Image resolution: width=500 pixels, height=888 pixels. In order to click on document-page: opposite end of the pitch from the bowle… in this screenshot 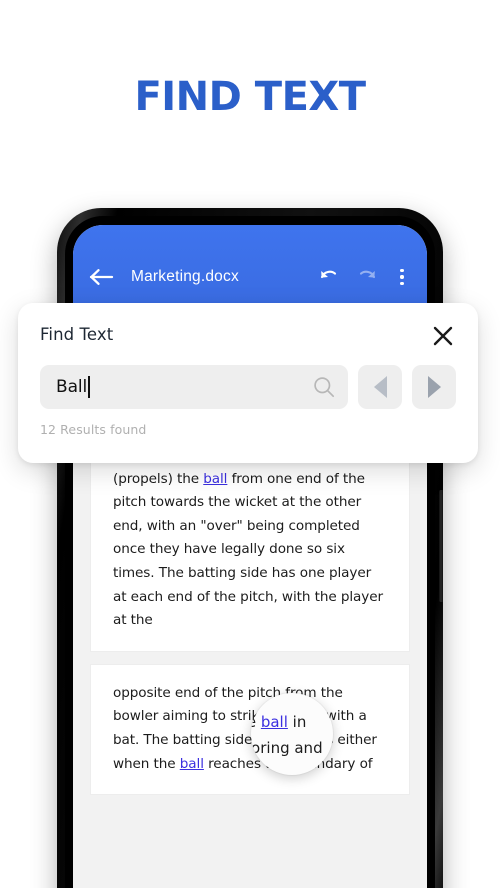, I will do `click(250, 729)`.